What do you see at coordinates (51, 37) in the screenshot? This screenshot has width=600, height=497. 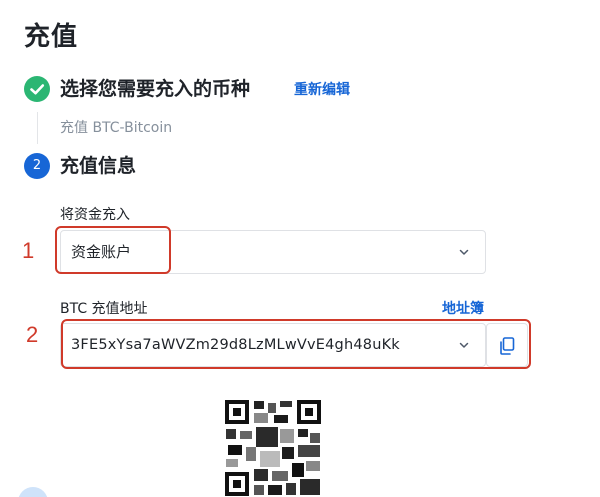 I see `page-title: 充值` at bounding box center [51, 37].